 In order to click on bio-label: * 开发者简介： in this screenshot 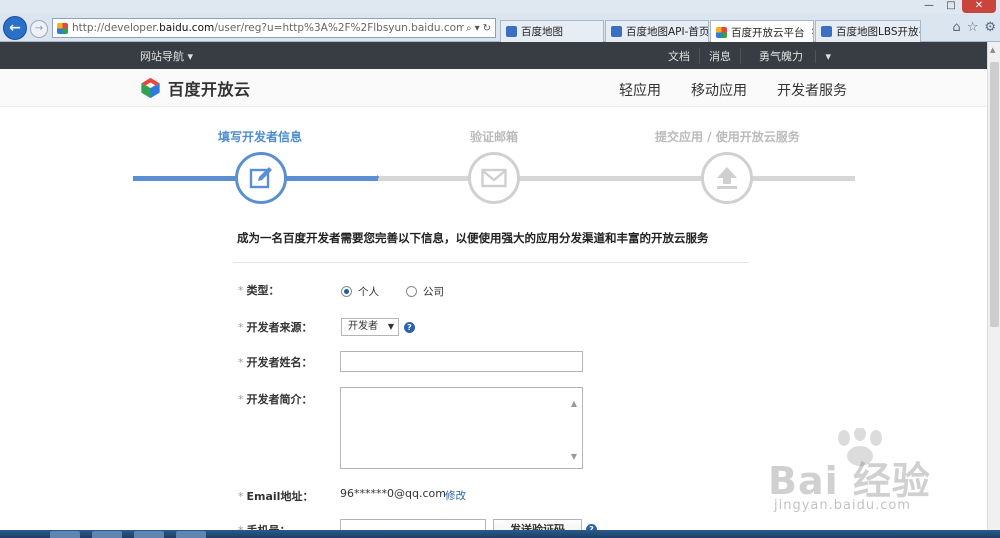, I will do `click(275, 399)`.